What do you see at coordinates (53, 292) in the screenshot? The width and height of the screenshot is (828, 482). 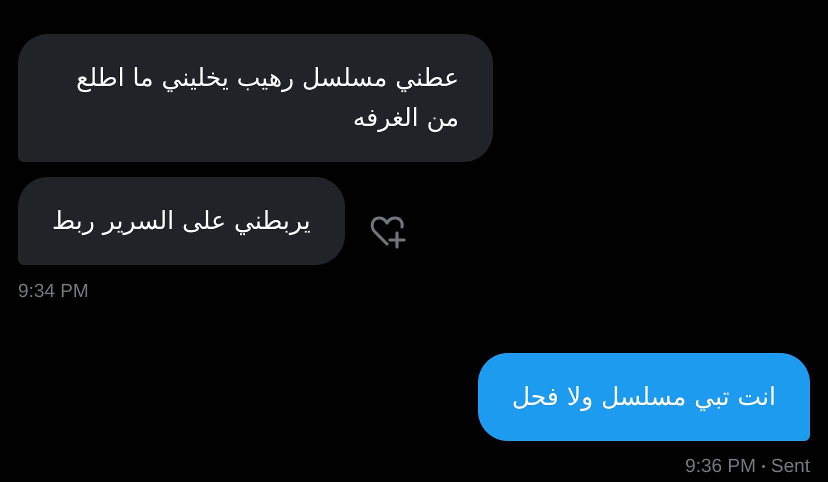 I see `message-time: 9:34 PM` at bounding box center [53, 292].